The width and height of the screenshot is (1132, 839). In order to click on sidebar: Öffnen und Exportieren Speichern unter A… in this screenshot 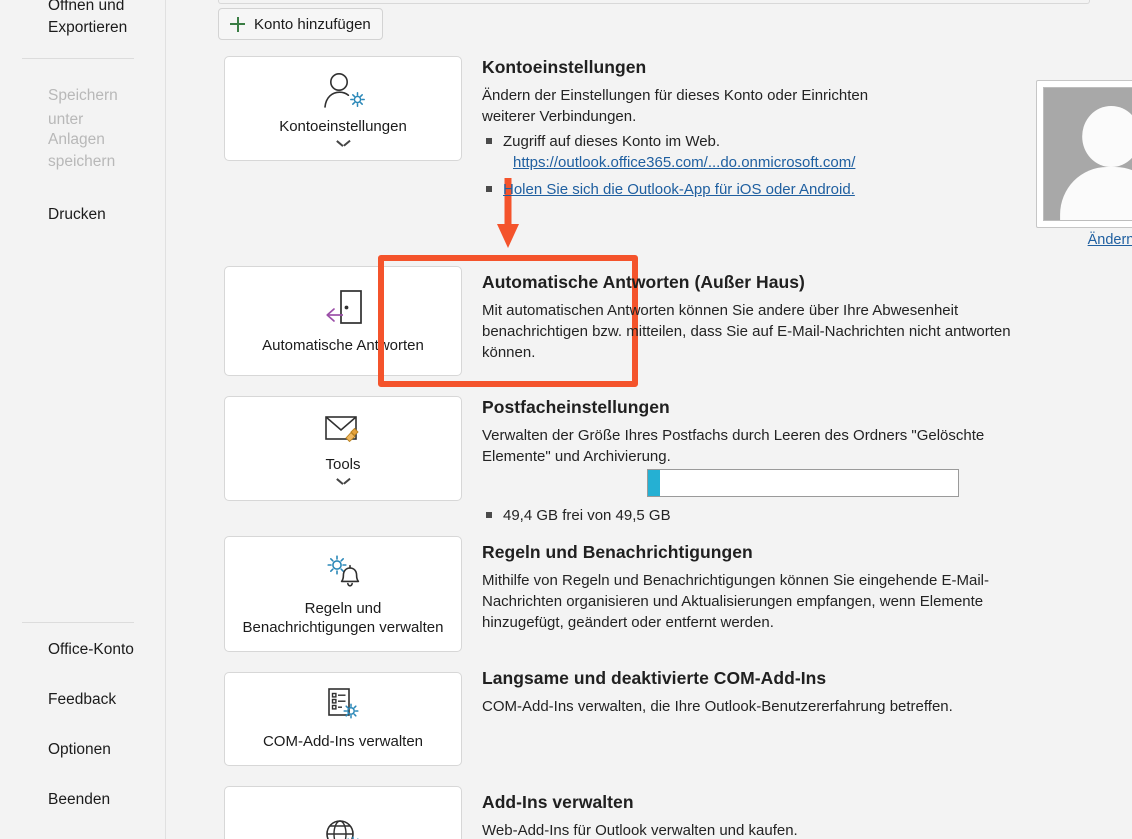, I will do `click(83, 419)`.